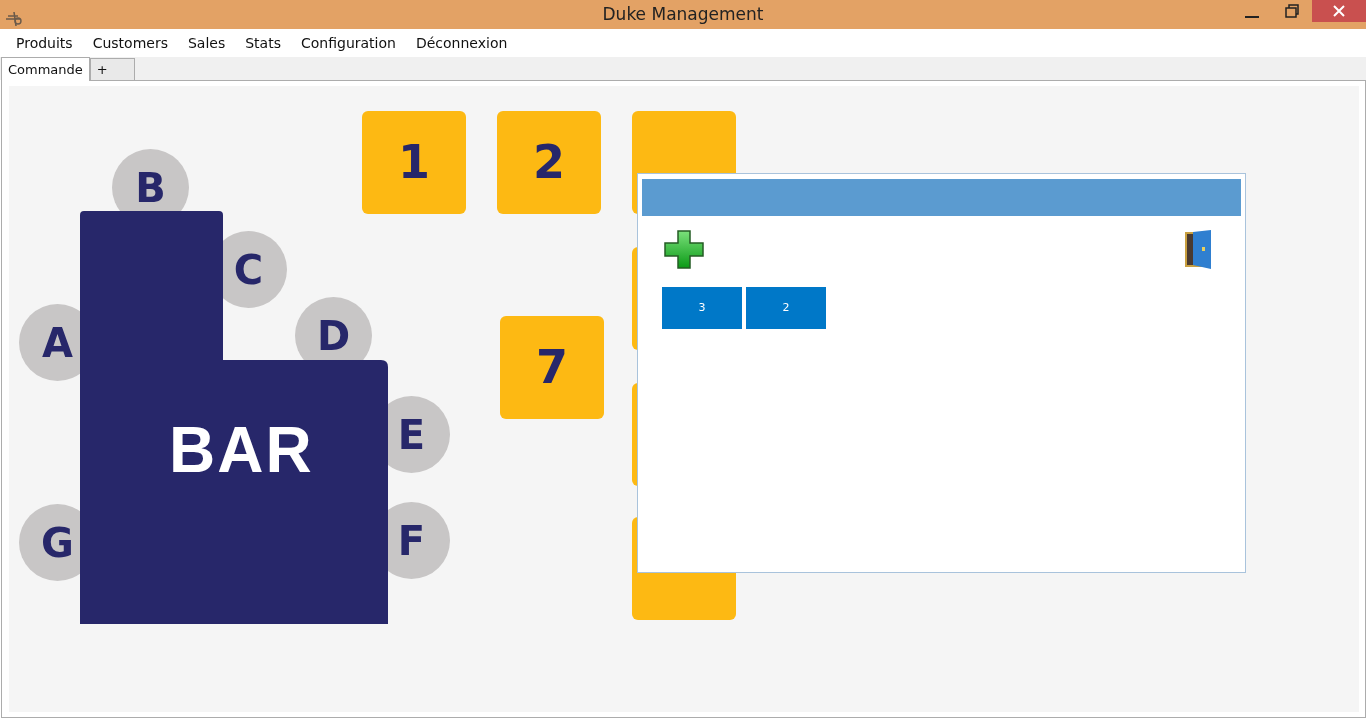 This screenshot has width=1366, height=720. I want to click on table-tile: 1, so click(414, 162).